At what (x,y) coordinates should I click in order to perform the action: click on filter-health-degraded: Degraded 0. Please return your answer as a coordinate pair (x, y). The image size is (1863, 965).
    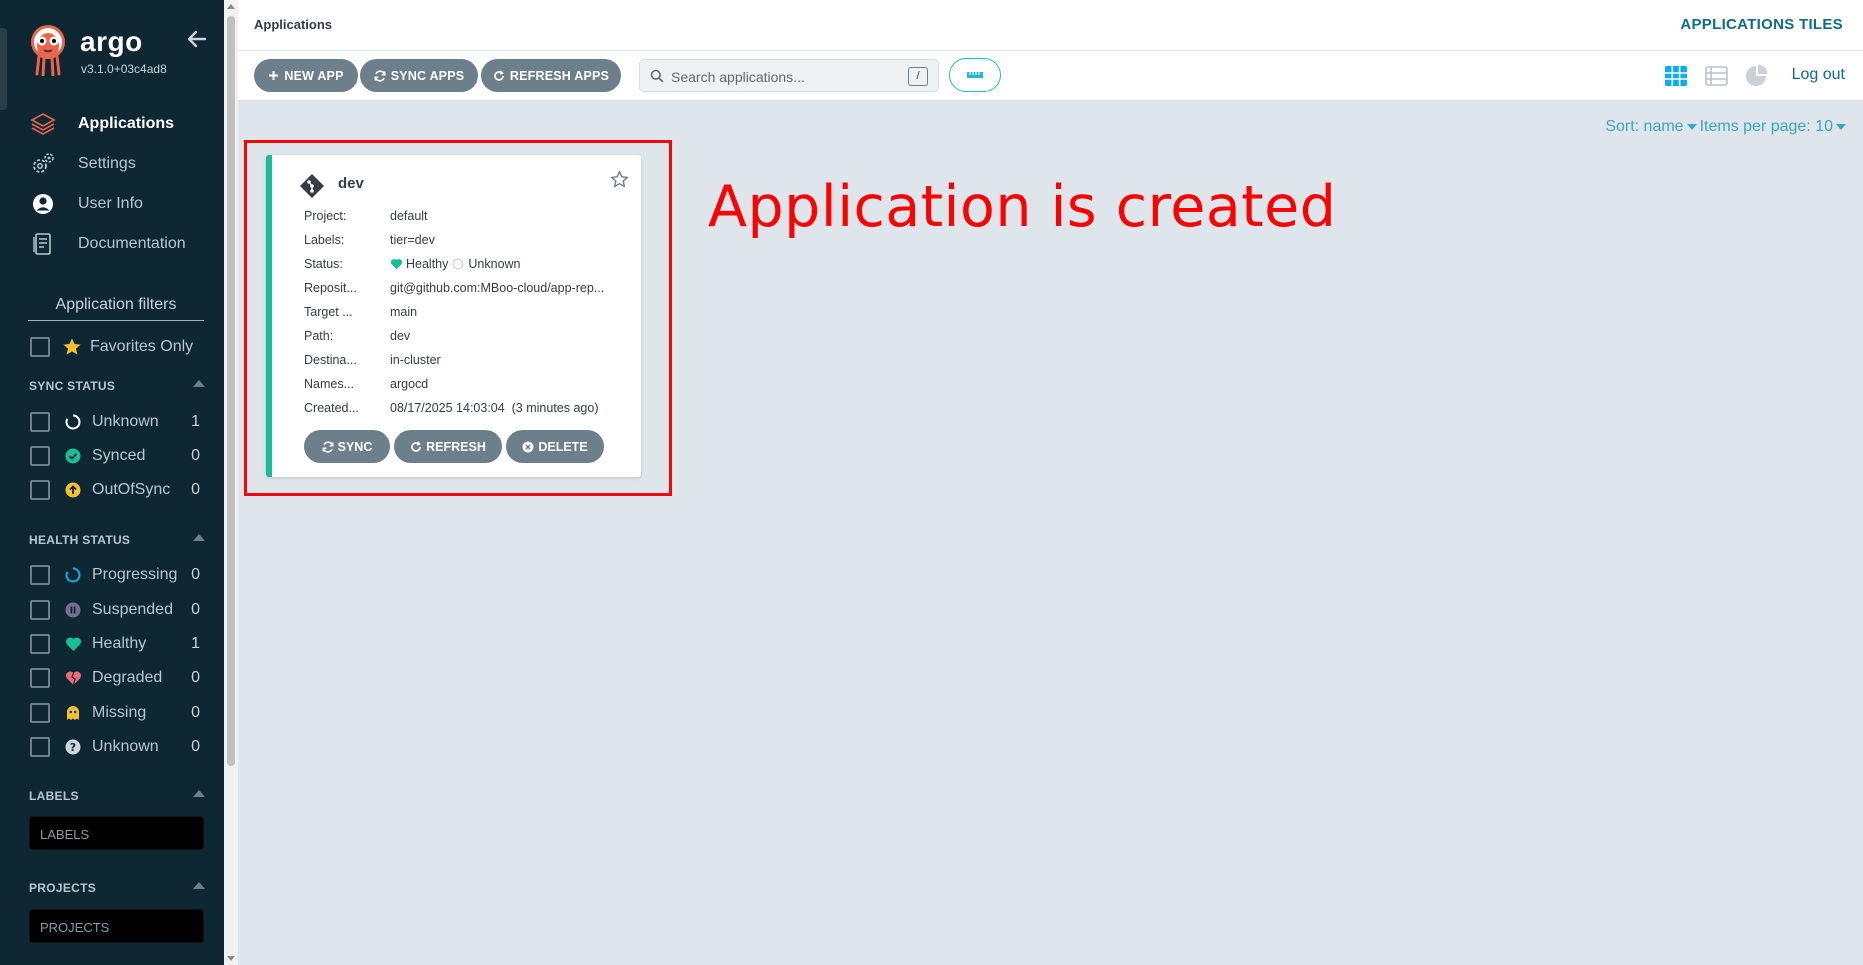
    Looking at the image, I should click on (115, 678).